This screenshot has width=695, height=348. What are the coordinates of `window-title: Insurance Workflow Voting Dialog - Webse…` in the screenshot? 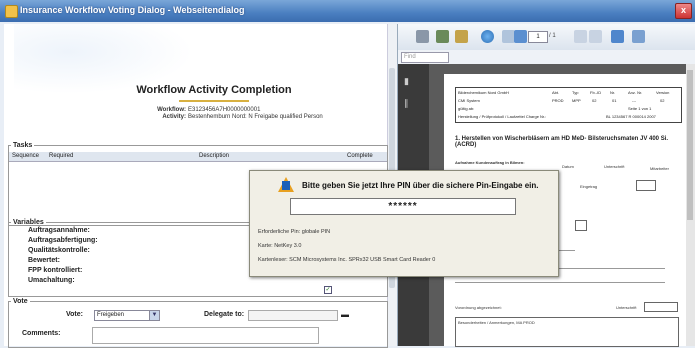 It's located at (132, 10).